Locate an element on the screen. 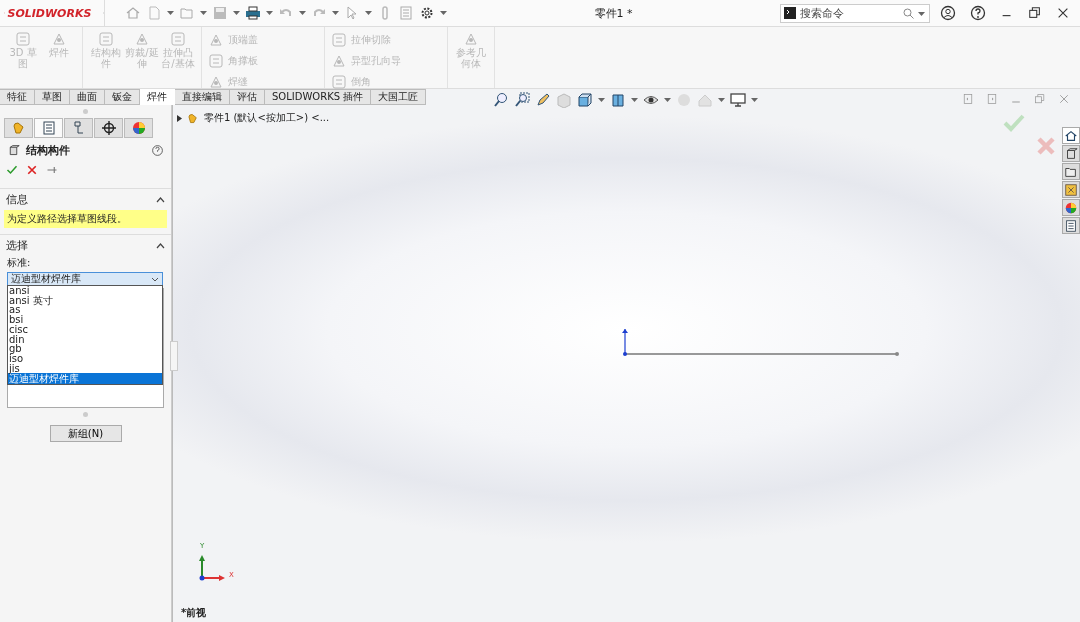 The image size is (1080, 622). print-icon is located at coordinates (253, 13).